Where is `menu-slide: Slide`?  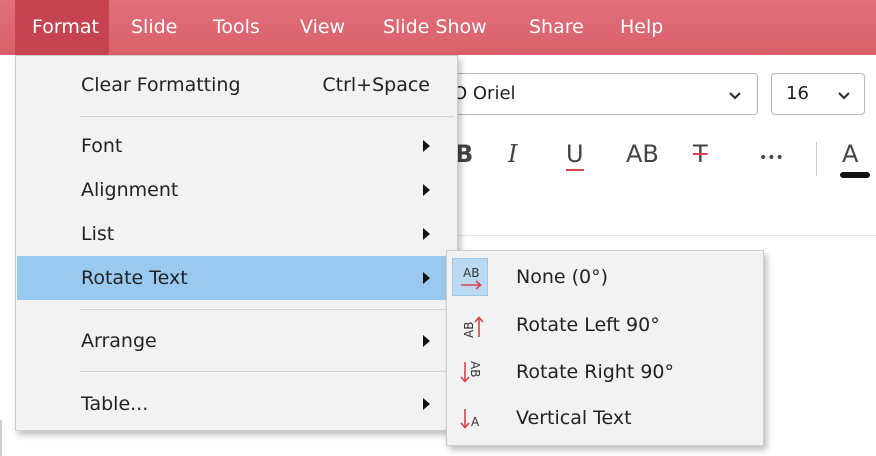
menu-slide: Slide is located at coordinates (154, 27).